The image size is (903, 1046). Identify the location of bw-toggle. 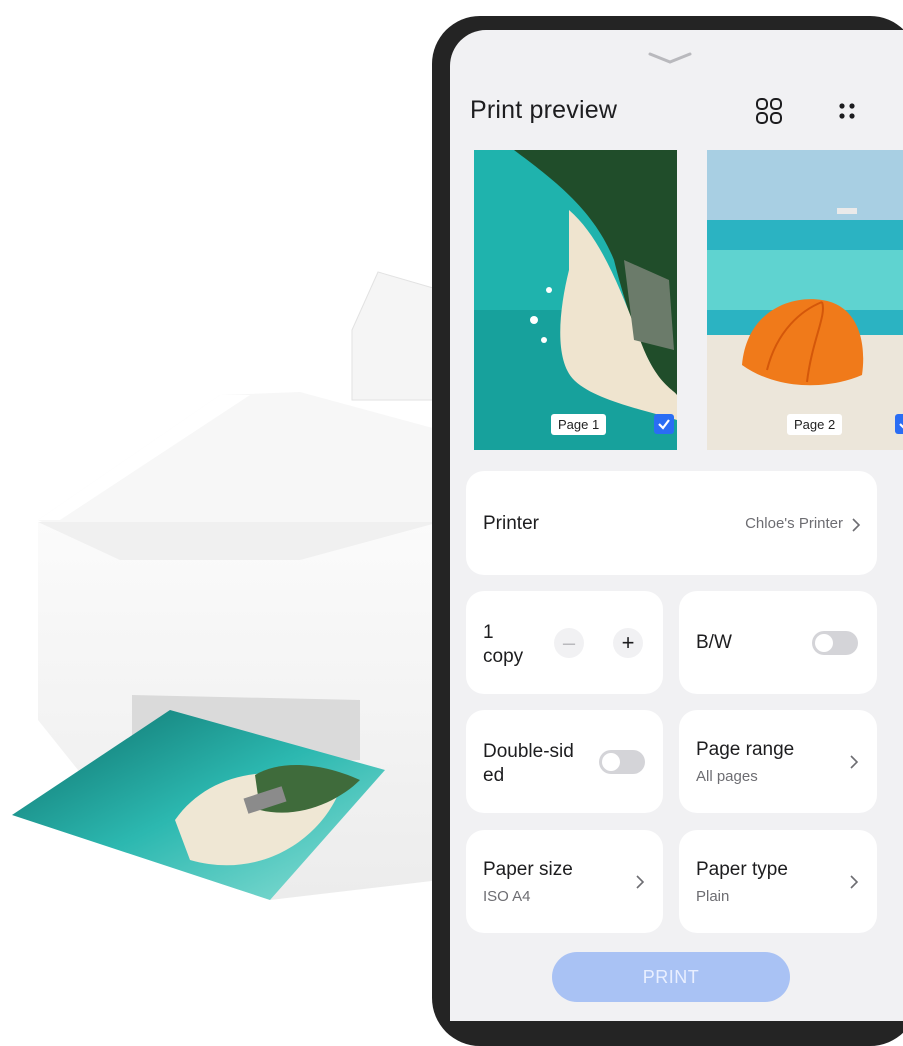
(835, 643).